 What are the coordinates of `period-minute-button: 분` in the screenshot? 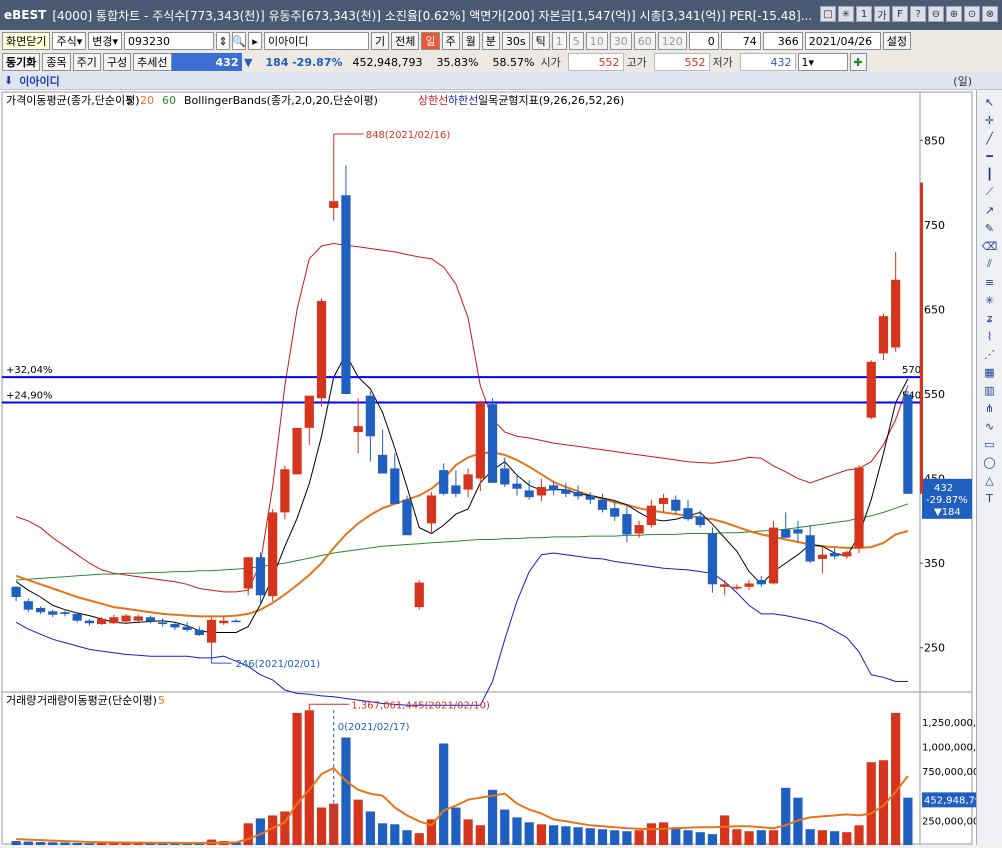 It's located at (490, 41).